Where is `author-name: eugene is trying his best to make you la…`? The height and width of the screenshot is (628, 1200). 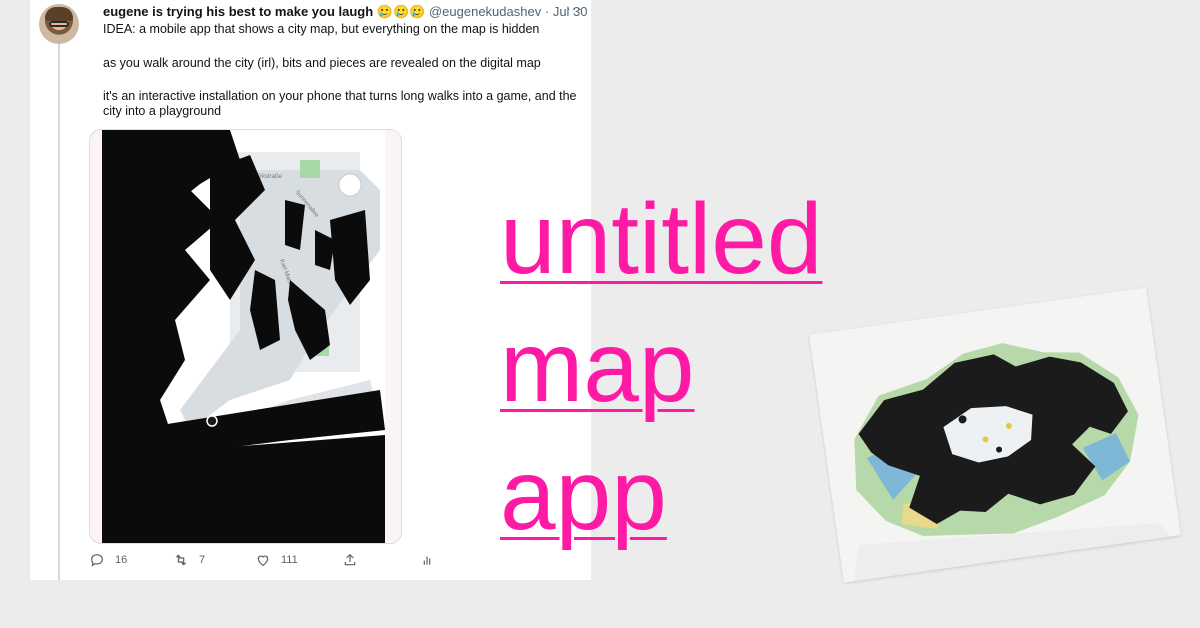
author-name: eugene is trying his best to make you la… is located at coordinates (238, 11).